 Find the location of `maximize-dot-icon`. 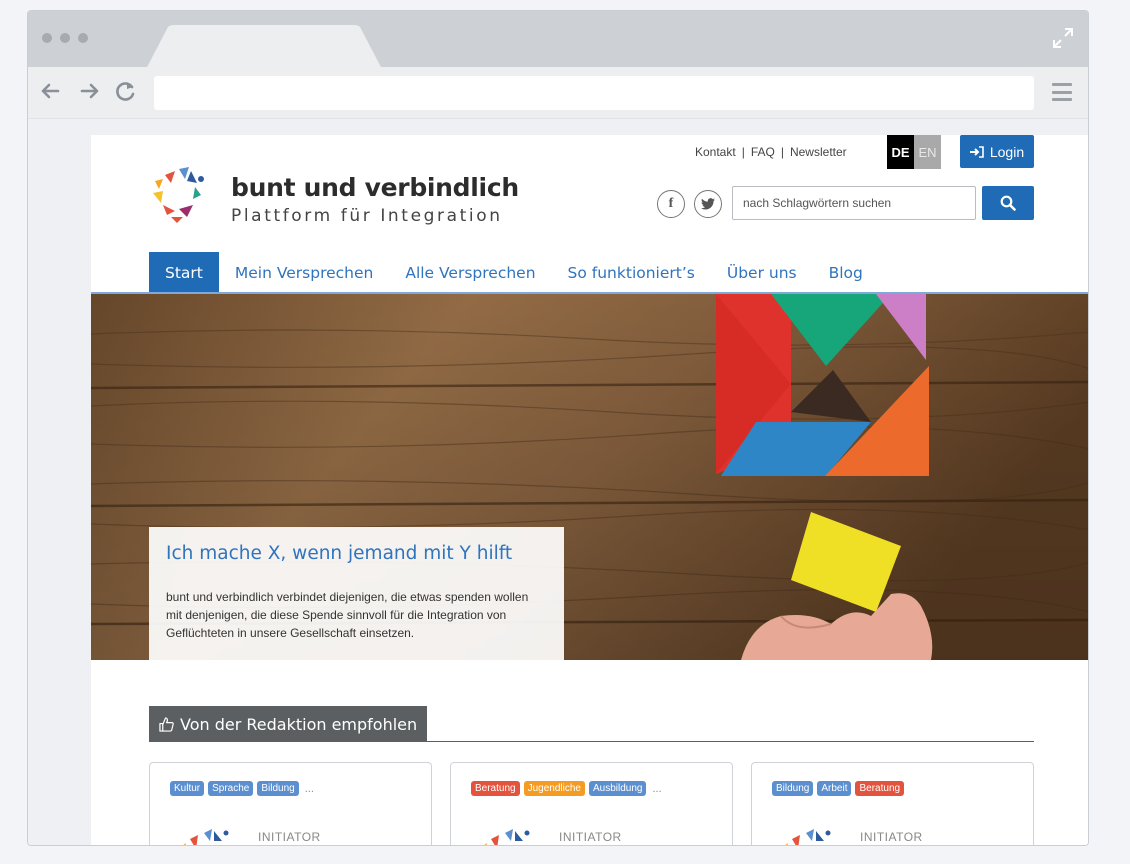

maximize-dot-icon is located at coordinates (83, 38).